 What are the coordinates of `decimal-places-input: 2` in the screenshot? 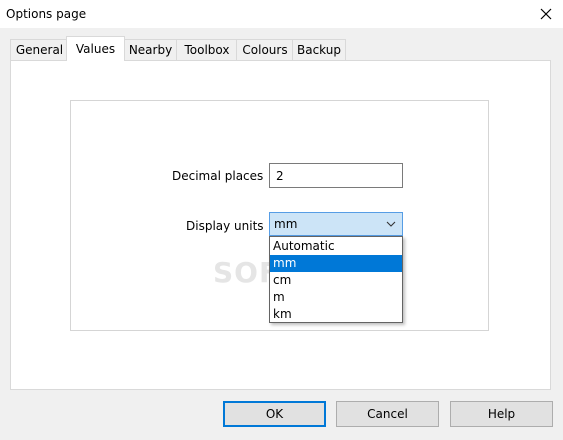 It's located at (336, 175).